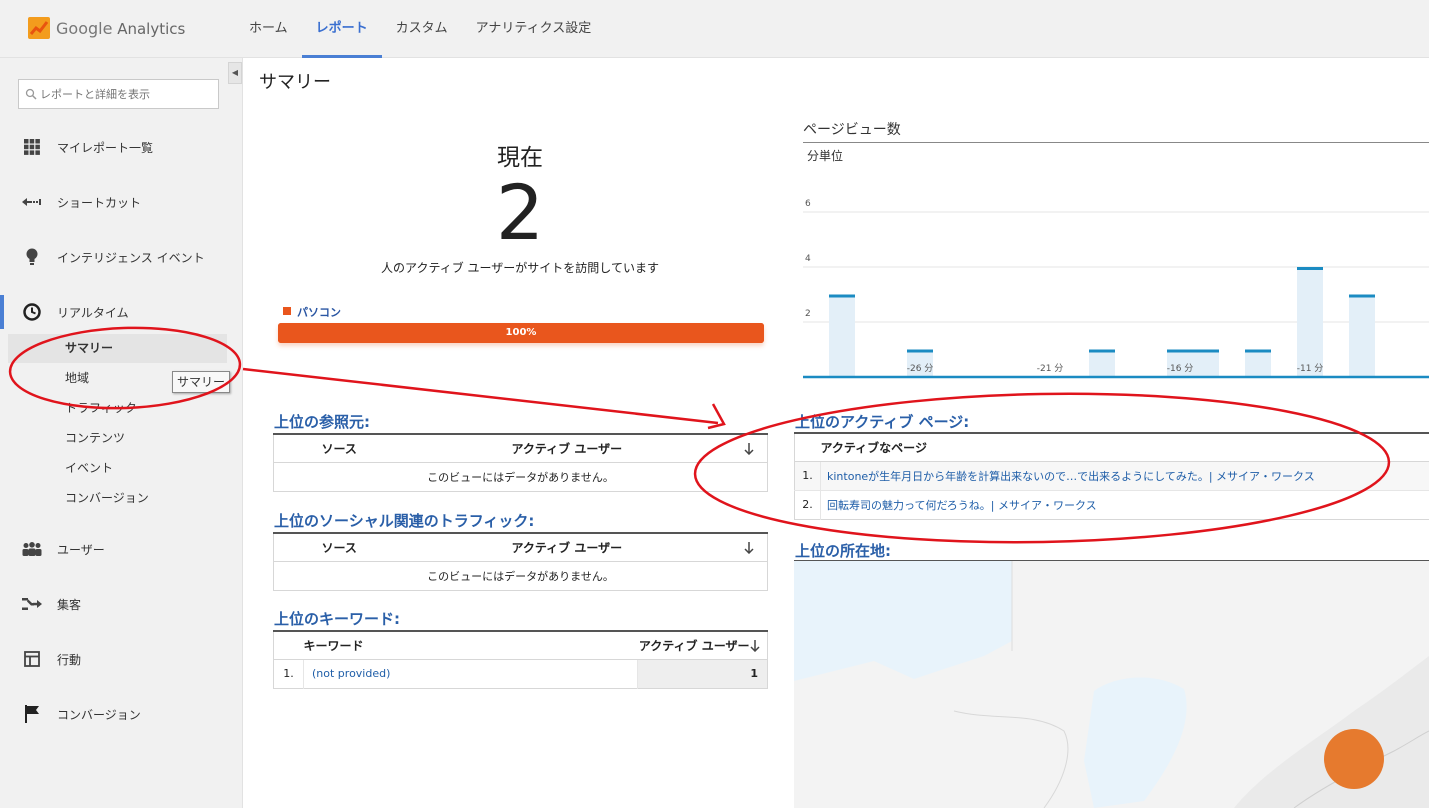  What do you see at coordinates (807, 504) in the screenshot?
I see `row-number: 2.` at bounding box center [807, 504].